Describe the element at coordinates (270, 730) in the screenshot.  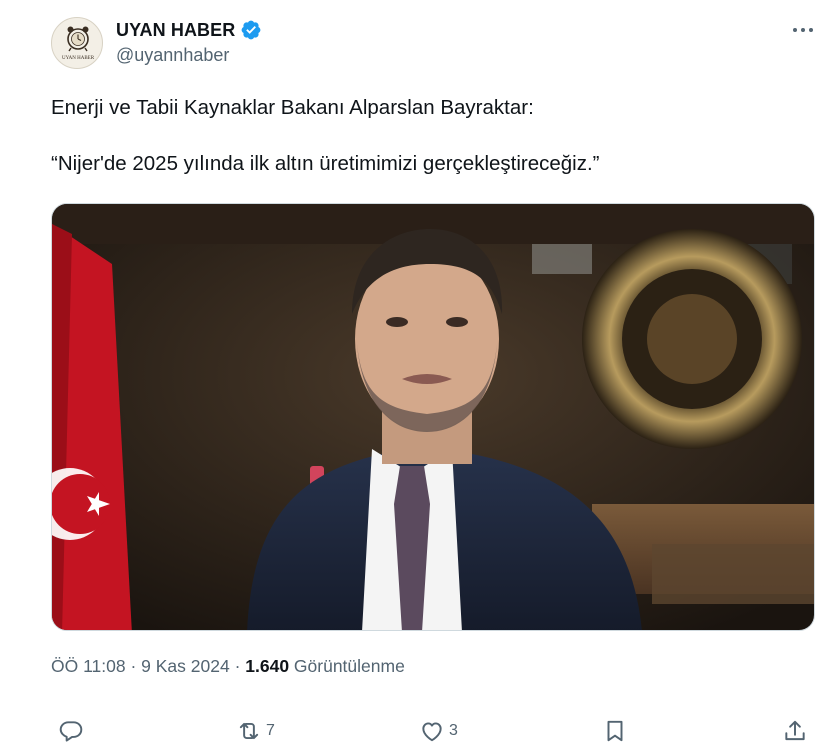
I see `retweet-count: 7` at that location.